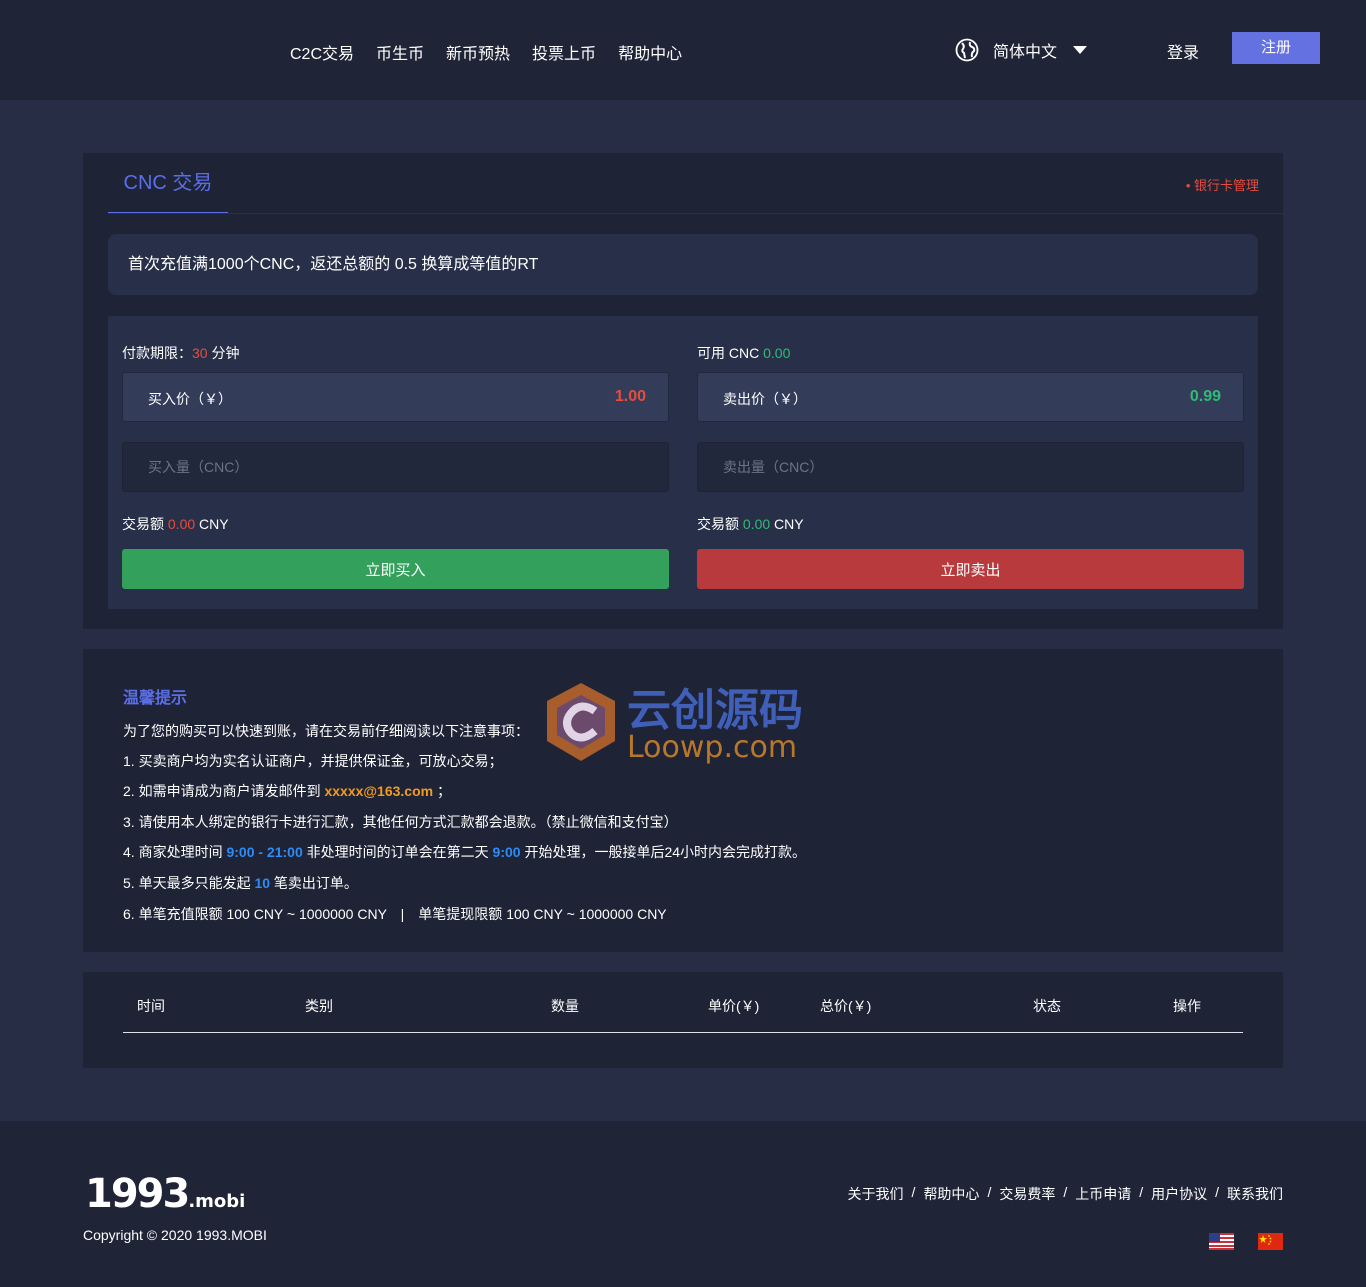 The height and width of the screenshot is (1287, 1366). Describe the element at coordinates (395, 569) in the screenshot. I see `buy-now-button: 立即买入` at that location.